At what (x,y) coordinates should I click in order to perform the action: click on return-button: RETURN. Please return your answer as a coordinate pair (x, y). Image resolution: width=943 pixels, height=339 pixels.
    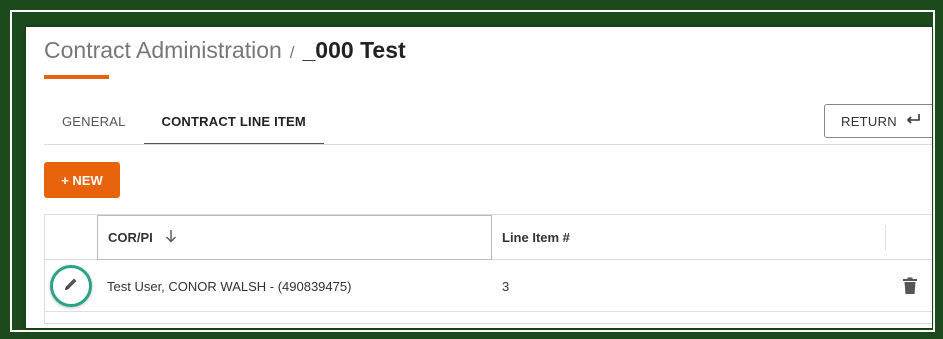
    Looking at the image, I should click on (878, 121).